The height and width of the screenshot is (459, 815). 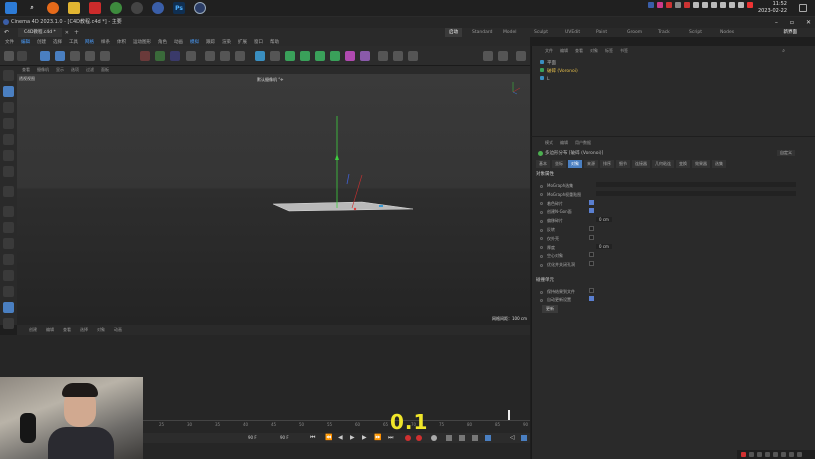 What do you see at coordinates (11, 8) in the screenshot?
I see `windows-start-icon` at bounding box center [11, 8].